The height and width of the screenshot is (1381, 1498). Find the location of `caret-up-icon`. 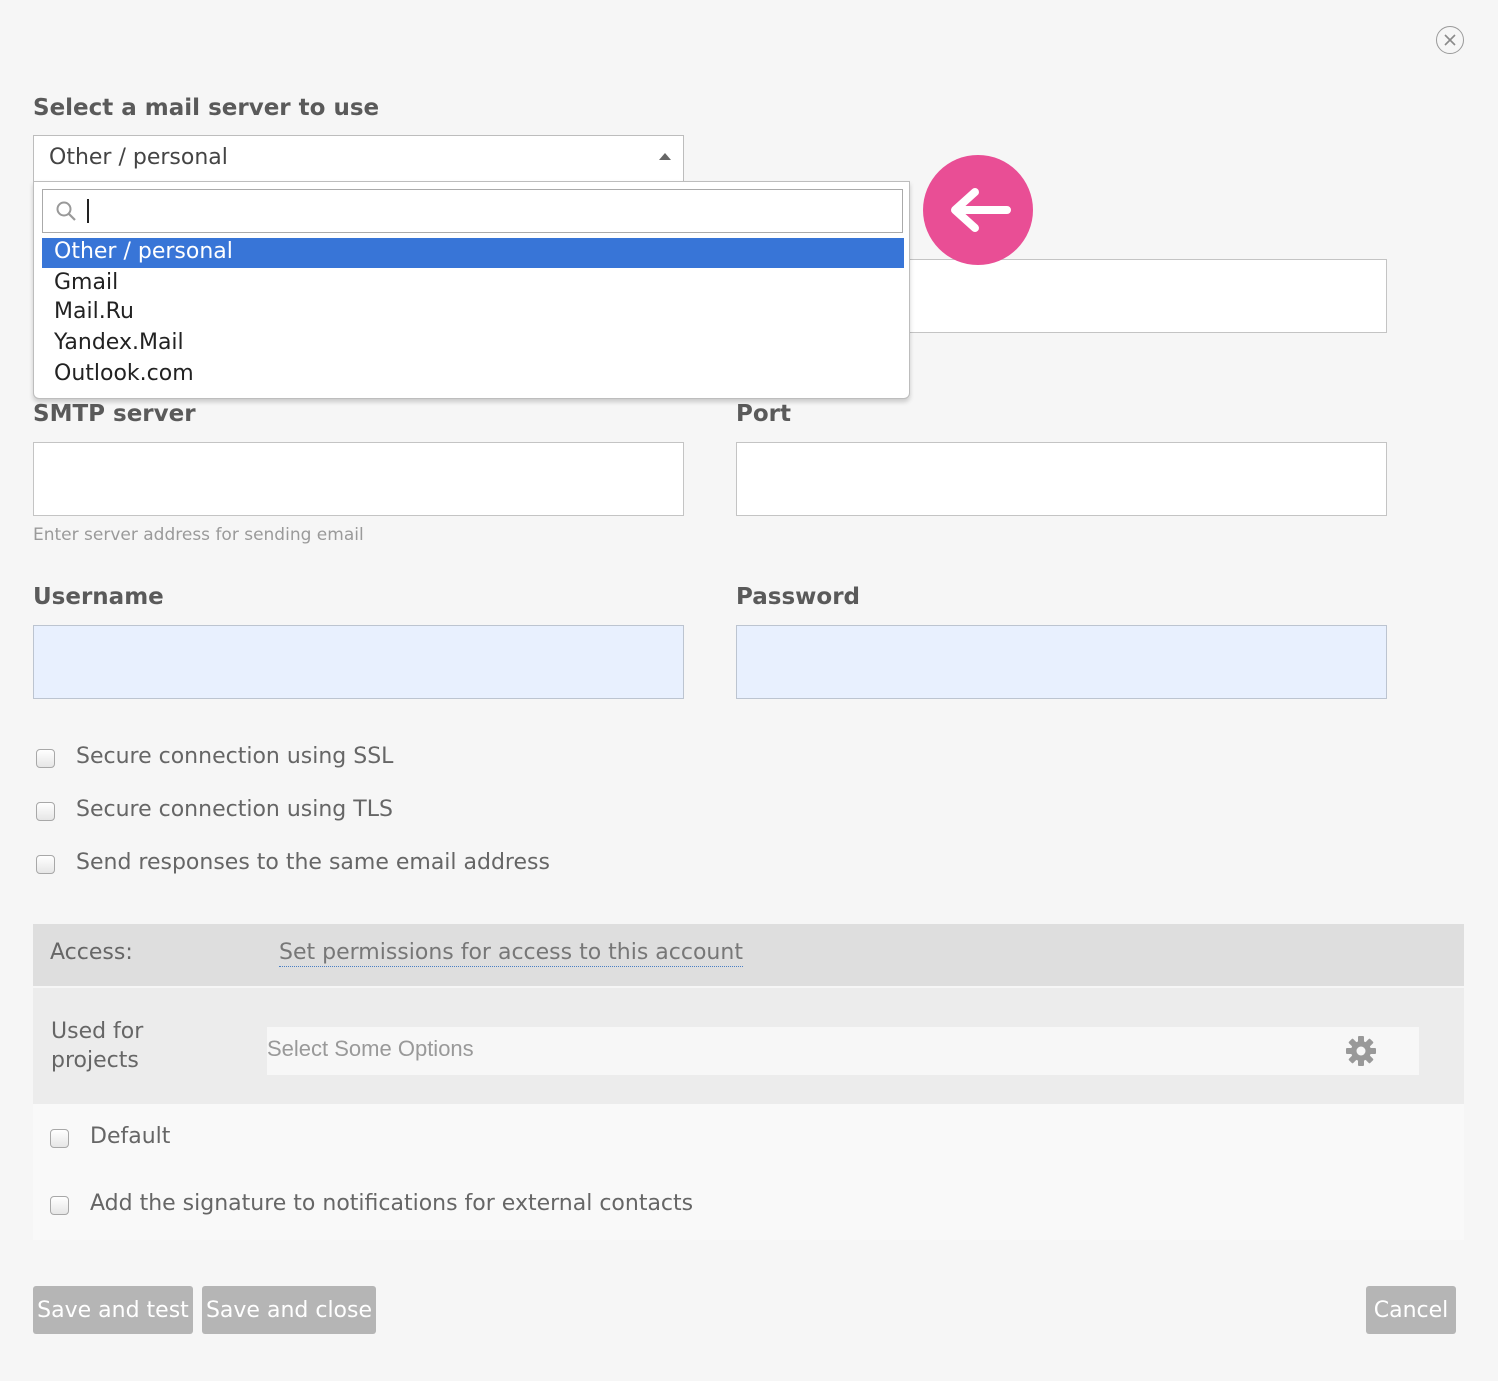

caret-up-icon is located at coordinates (665, 156).